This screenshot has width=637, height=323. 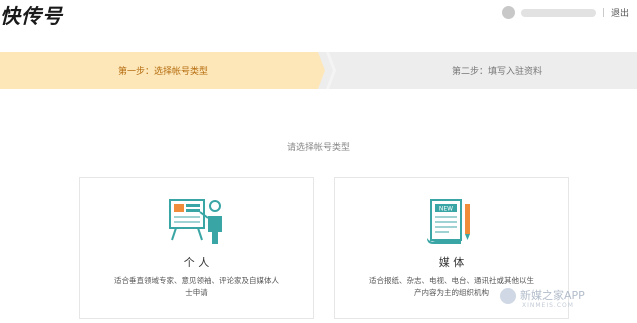 I want to click on watermark-subtext: XINMEIS.COM, so click(x=548, y=305).